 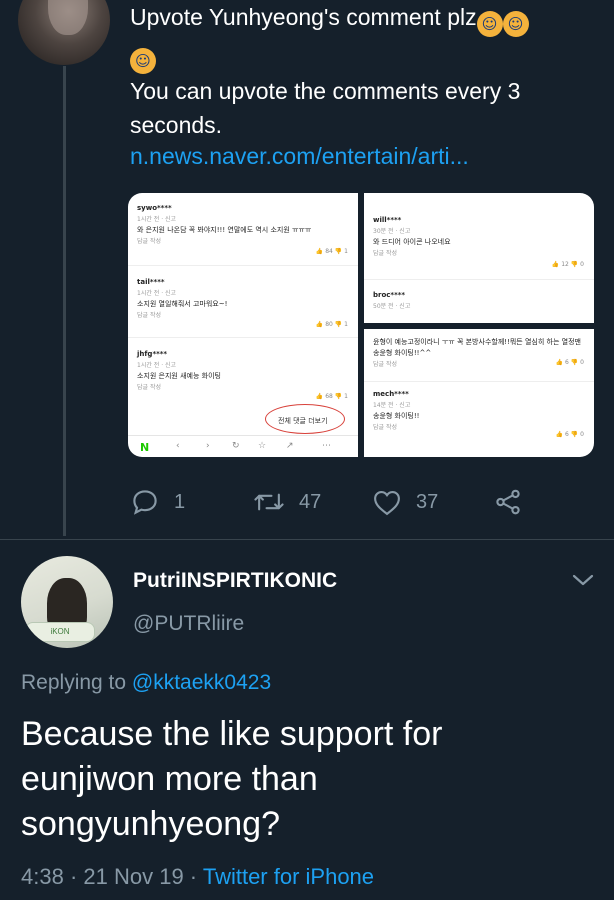 What do you see at coordinates (326, 446) in the screenshot?
I see `more-icon: ⋯` at bounding box center [326, 446].